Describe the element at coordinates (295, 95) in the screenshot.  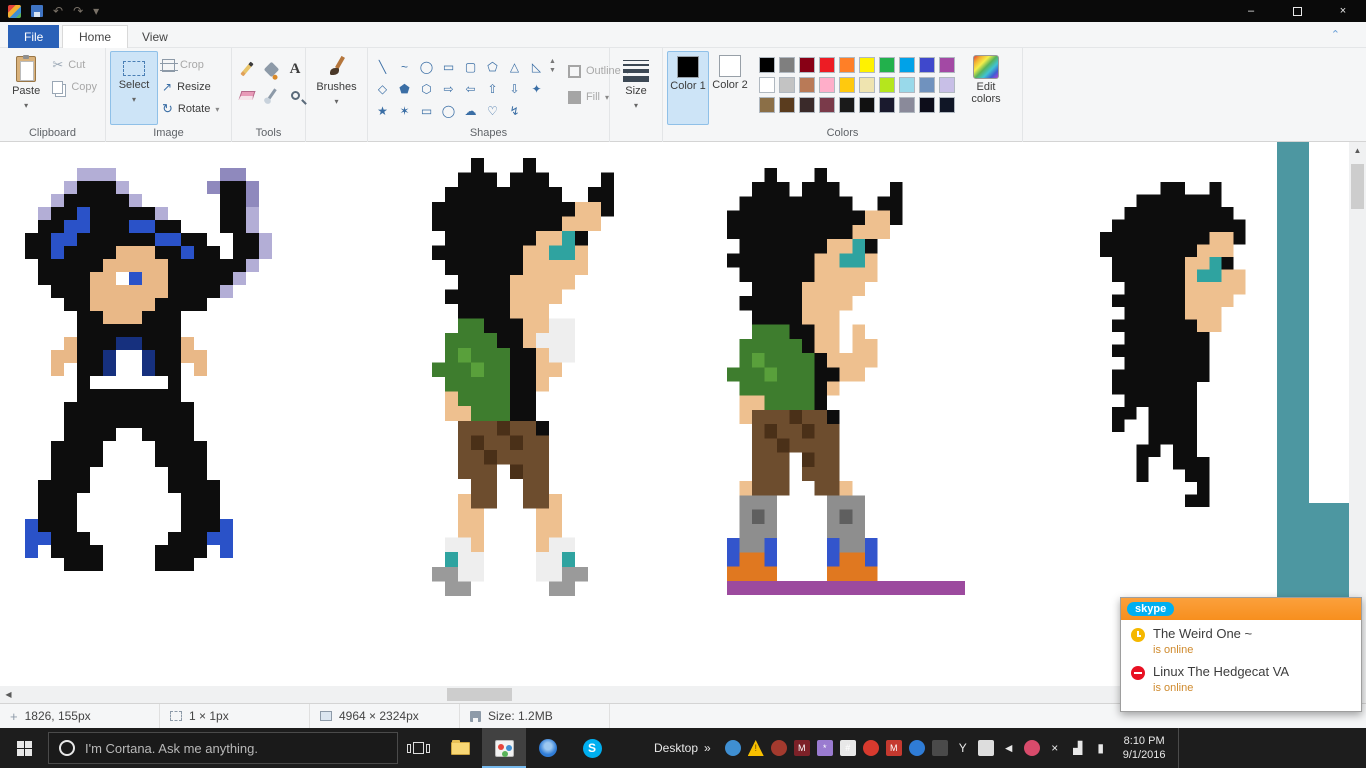
I see `magnifier-tool` at that location.